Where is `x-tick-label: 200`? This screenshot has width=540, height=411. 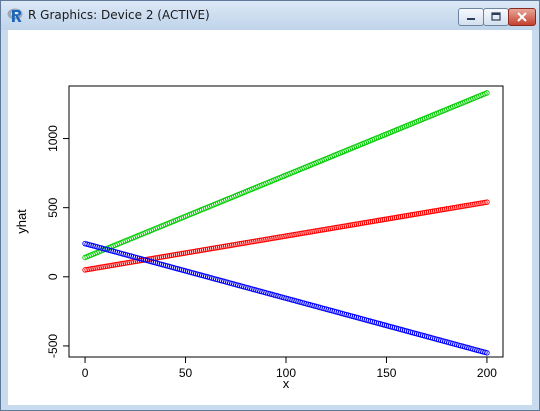
x-tick-label: 200 is located at coordinates (487, 373).